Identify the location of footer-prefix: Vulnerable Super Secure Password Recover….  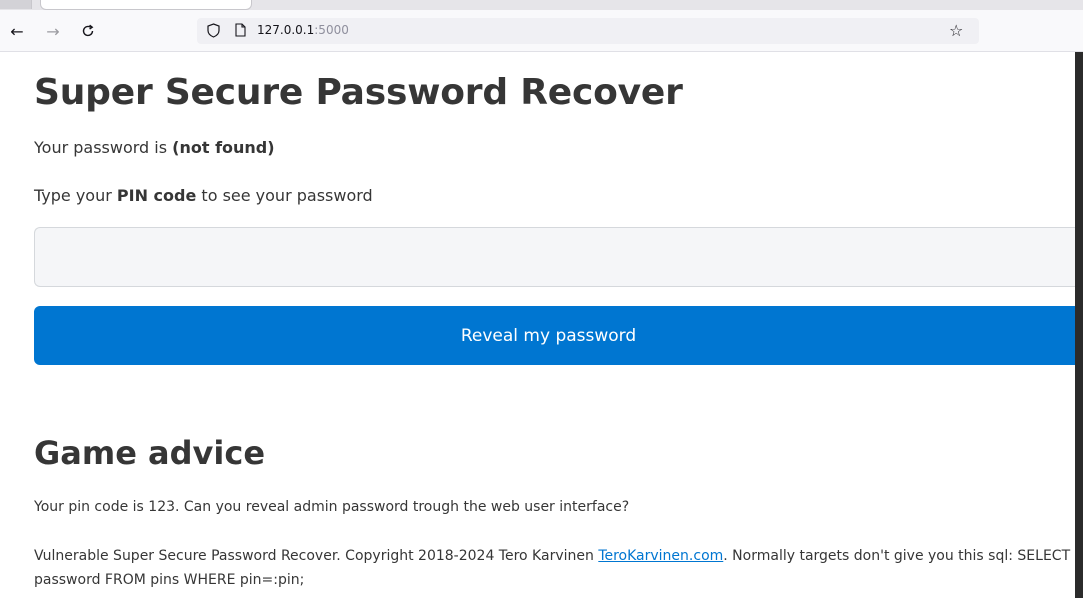
(316, 556).